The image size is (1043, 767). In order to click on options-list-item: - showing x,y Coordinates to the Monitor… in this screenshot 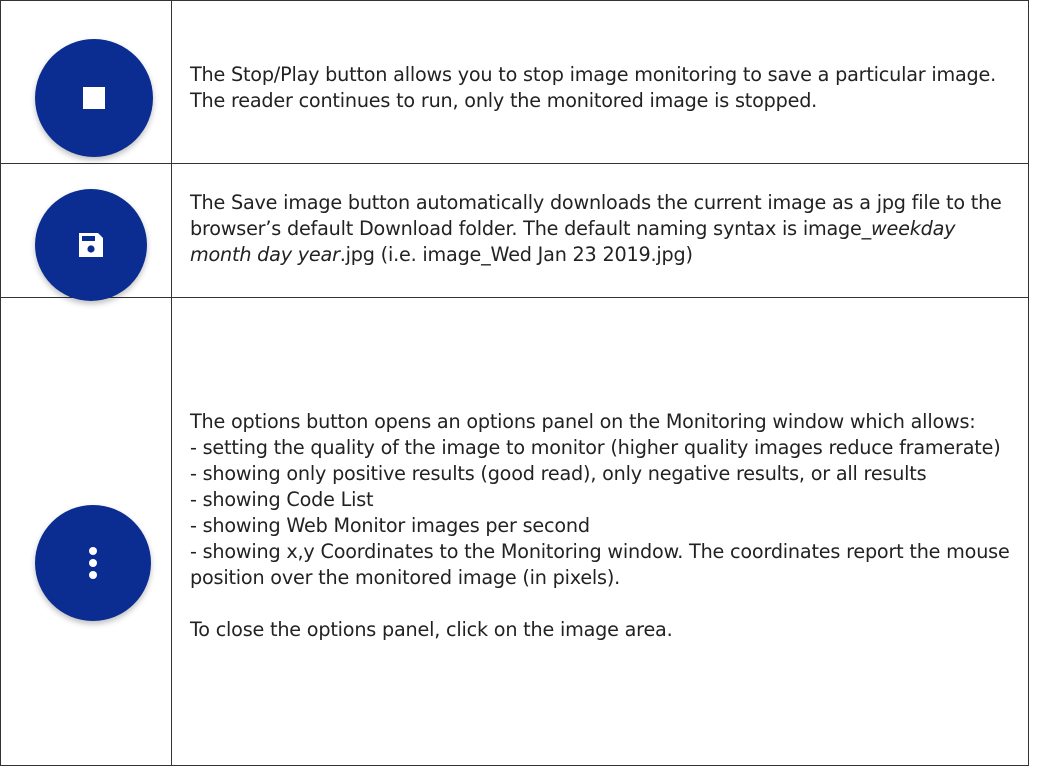, I will do `click(600, 564)`.